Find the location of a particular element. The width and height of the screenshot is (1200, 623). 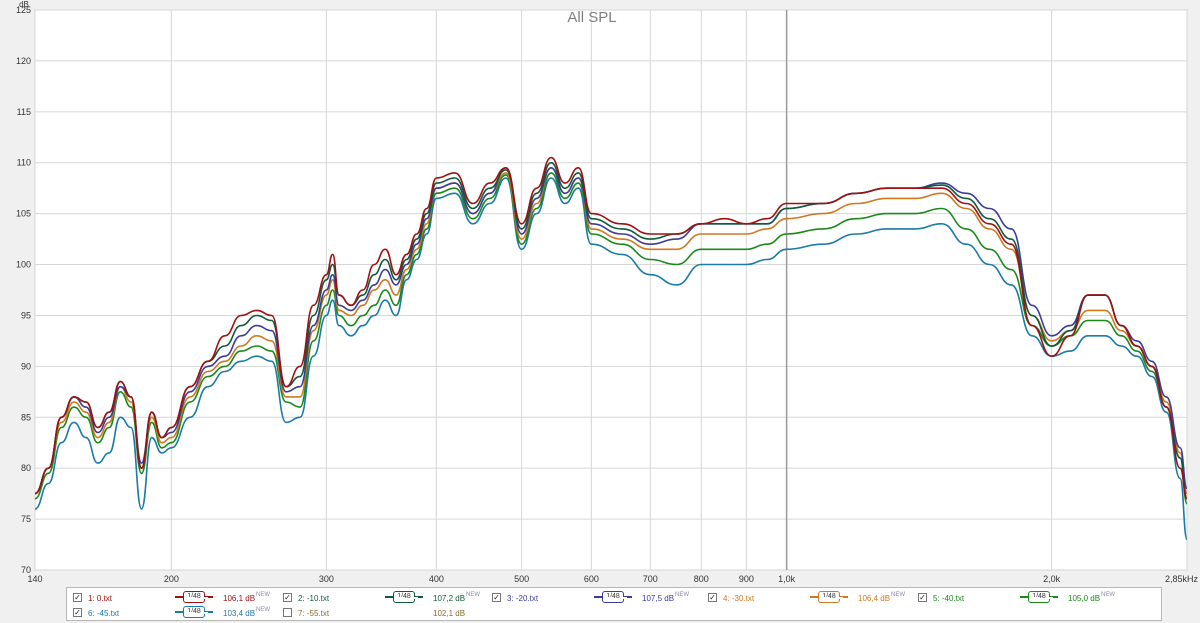

y-tick-label: 85 is located at coordinates (26, 417).